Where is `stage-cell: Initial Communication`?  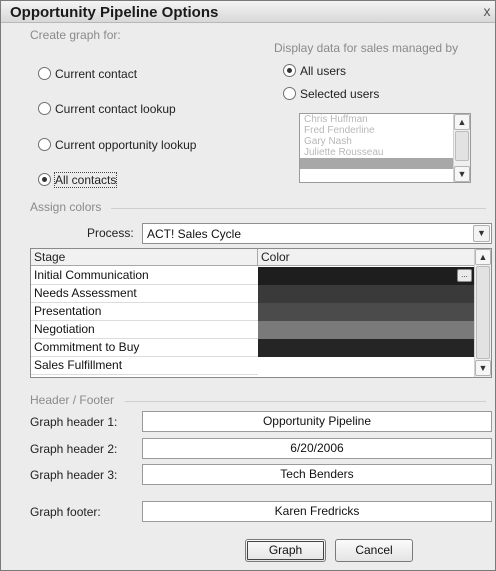 stage-cell: Initial Communication is located at coordinates (91, 275).